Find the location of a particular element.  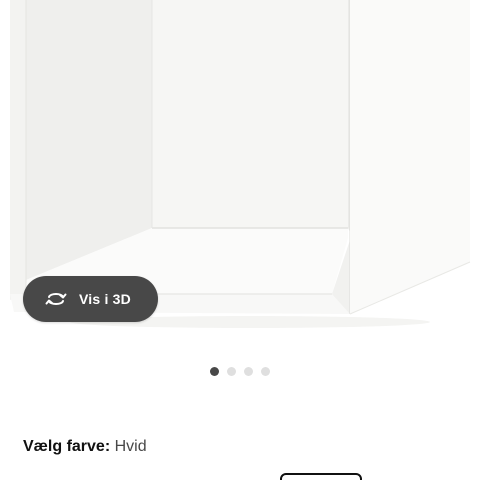

color-swatch-selected is located at coordinates (321, 476).